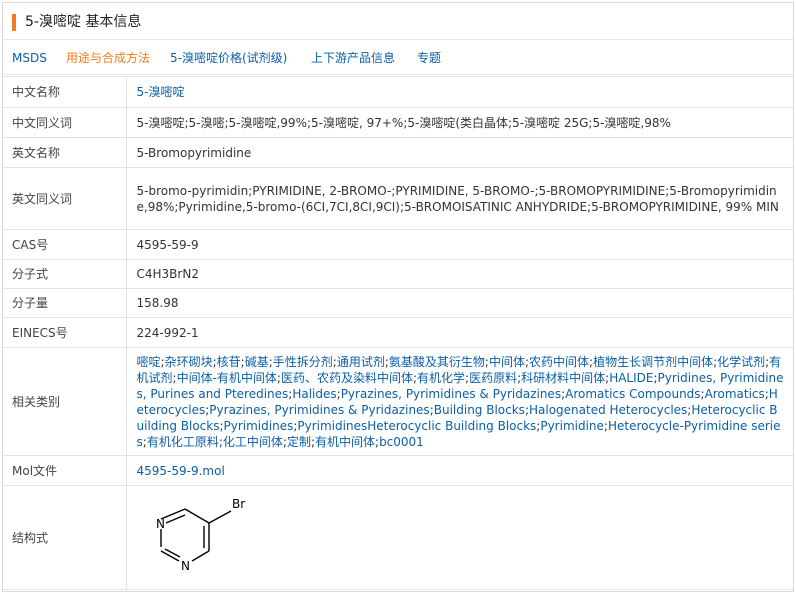 This screenshot has height=594, width=796. What do you see at coordinates (559, 362) in the screenshot?
I see `category-link: 农药中间体` at bounding box center [559, 362].